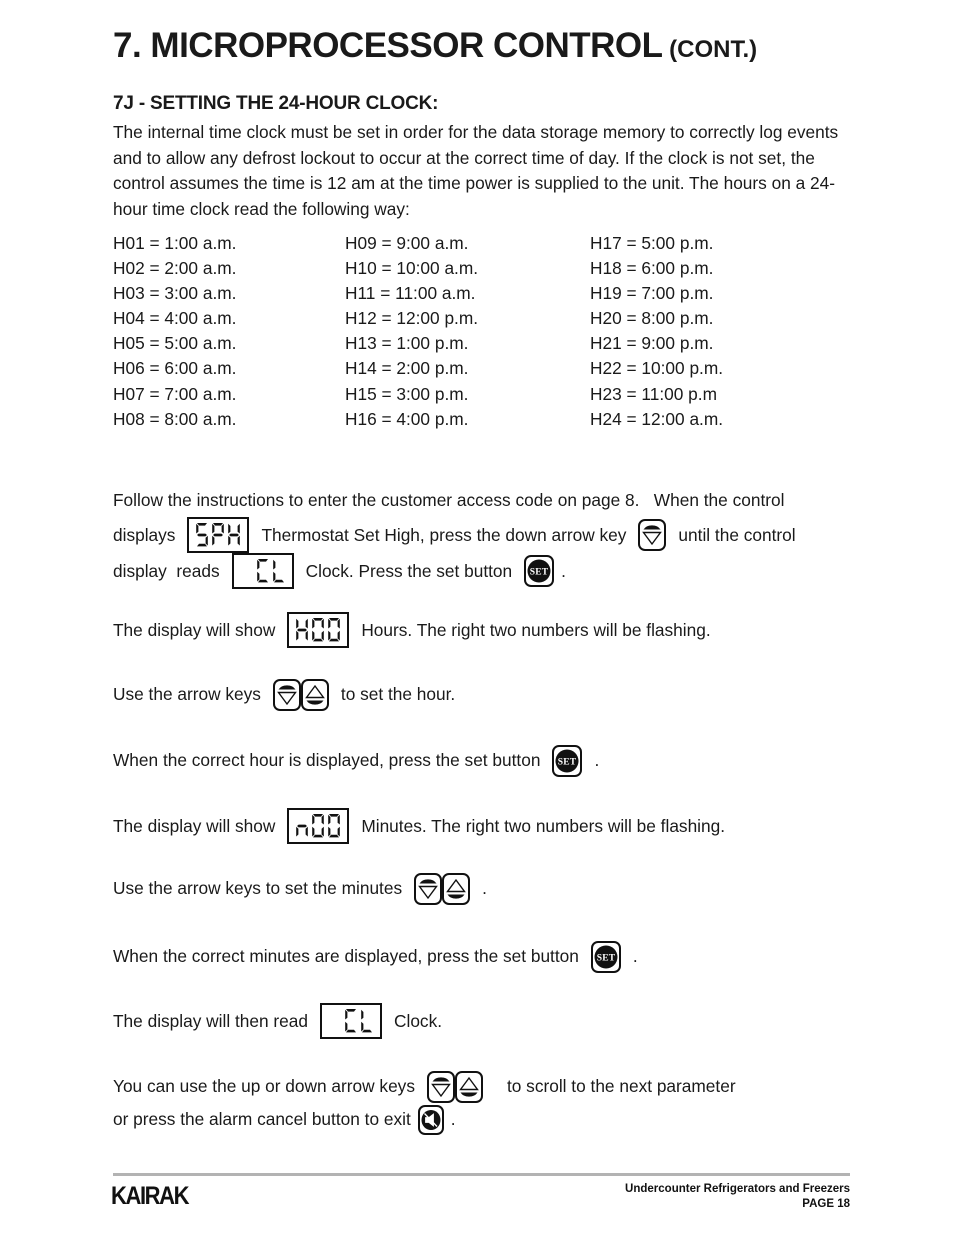 This screenshot has height=1235, width=954. Describe the element at coordinates (407, 343) in the screenshot. I see `hours-entry: H13 = 1:00 p.m.` at that location.